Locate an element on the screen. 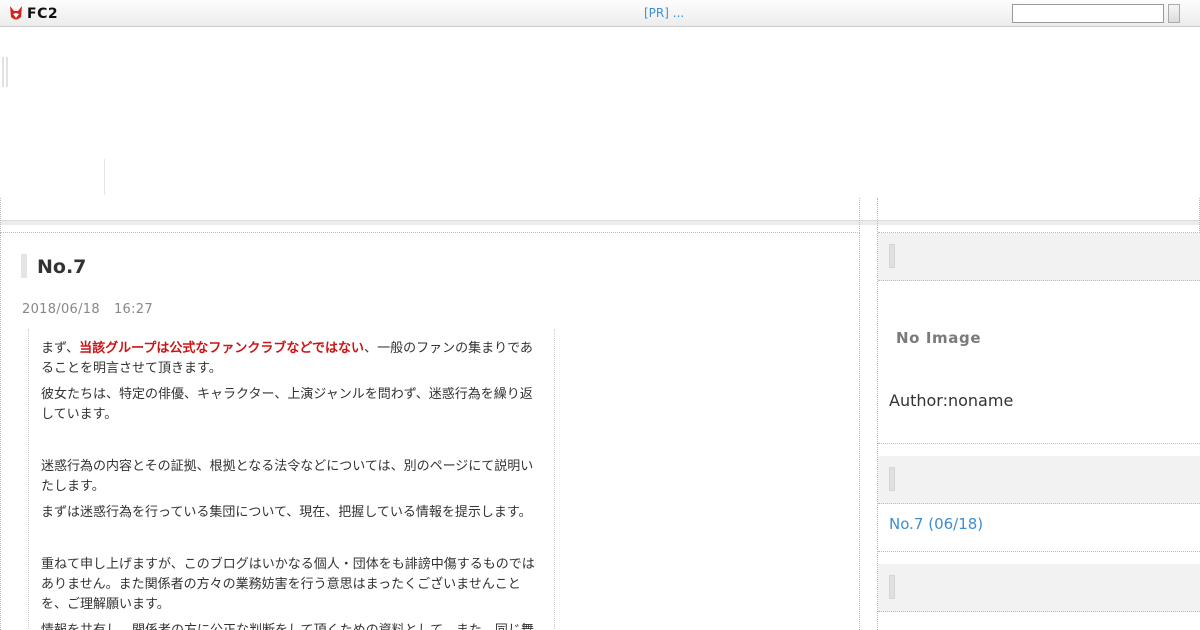 This screenshot has height=630, width=1200. sidebar-top-bar is located at coordinates (1039, 215).